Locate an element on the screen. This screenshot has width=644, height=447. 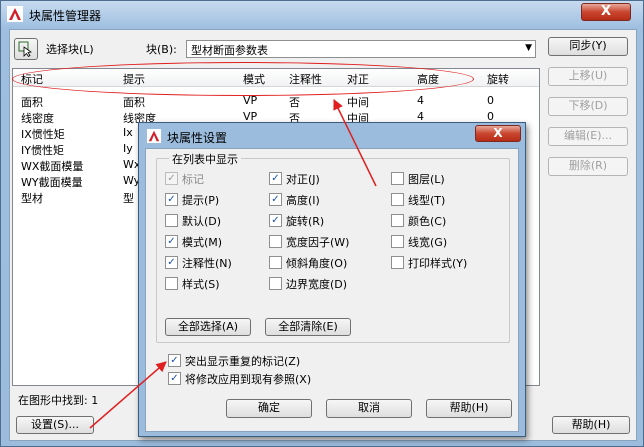
display-option-checkbox: 图层(L) is located at coordinates (418, 179).